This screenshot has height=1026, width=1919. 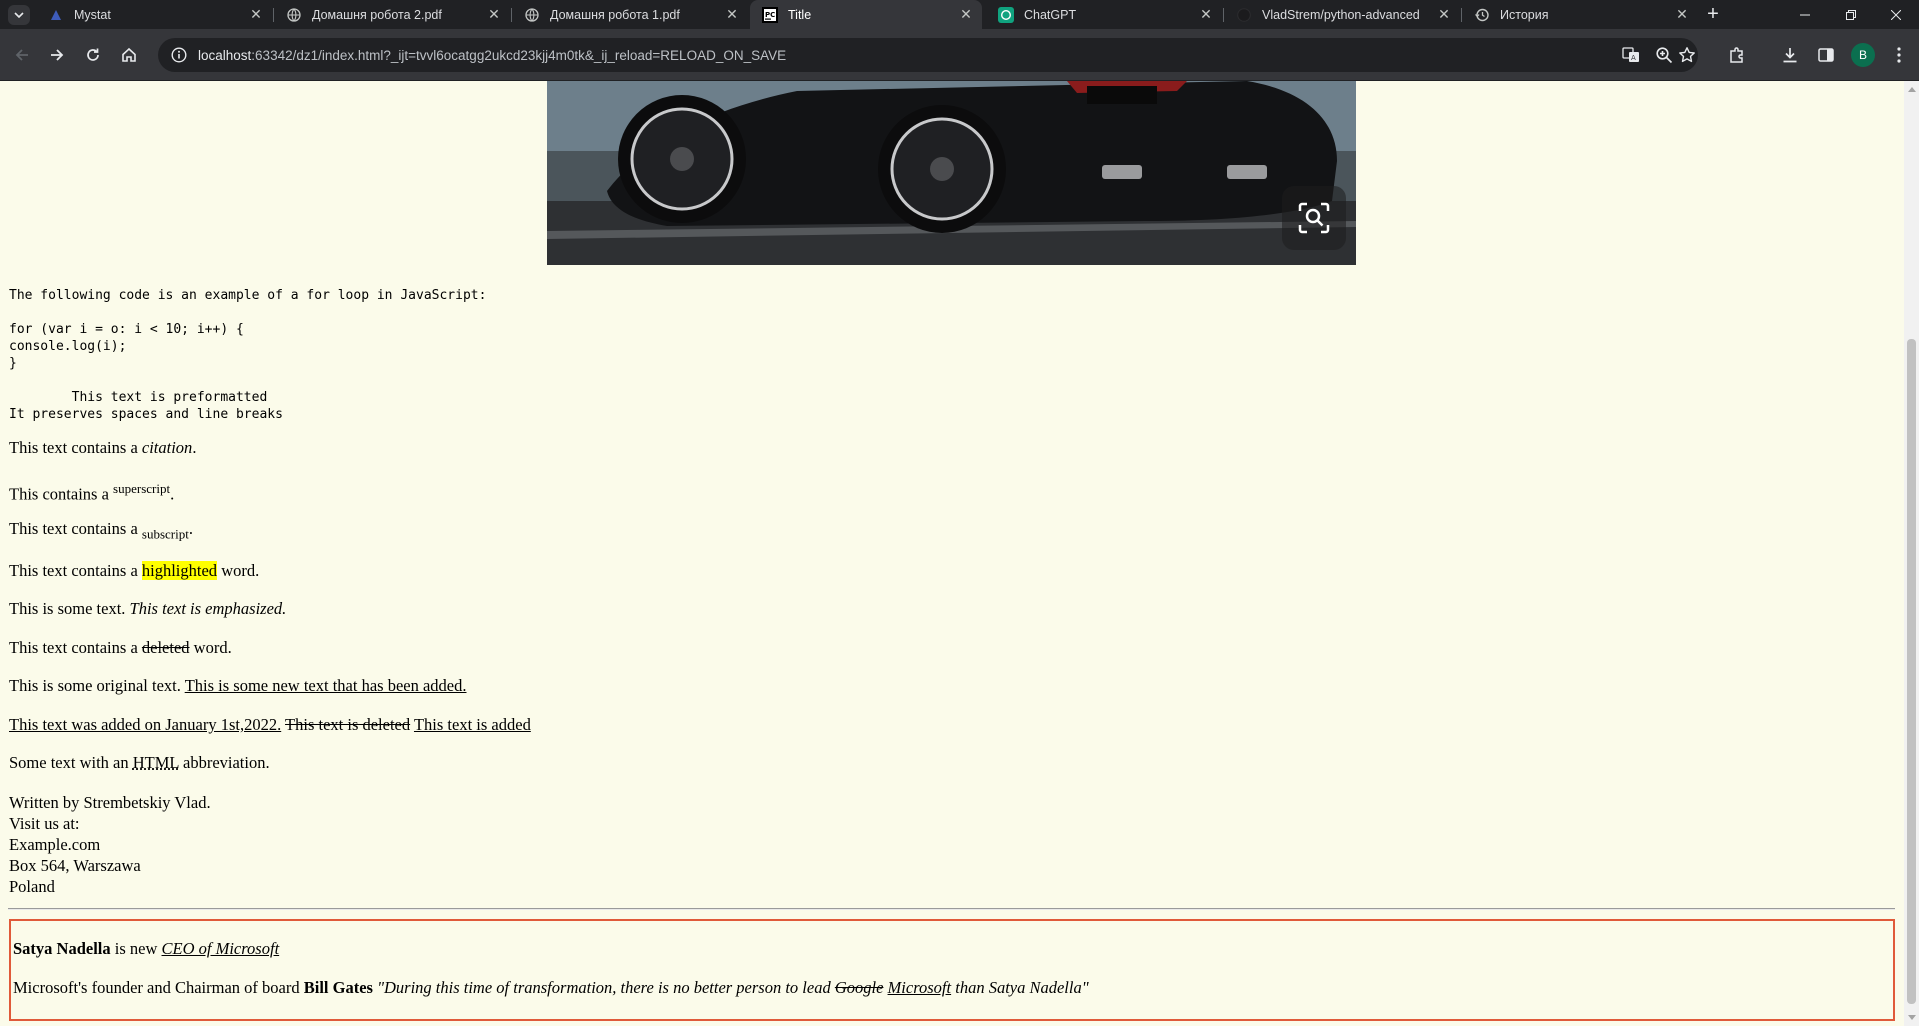 I want to click on tab-github: VladStrem/python-advanced ✕, so click(x=1342, y=14).